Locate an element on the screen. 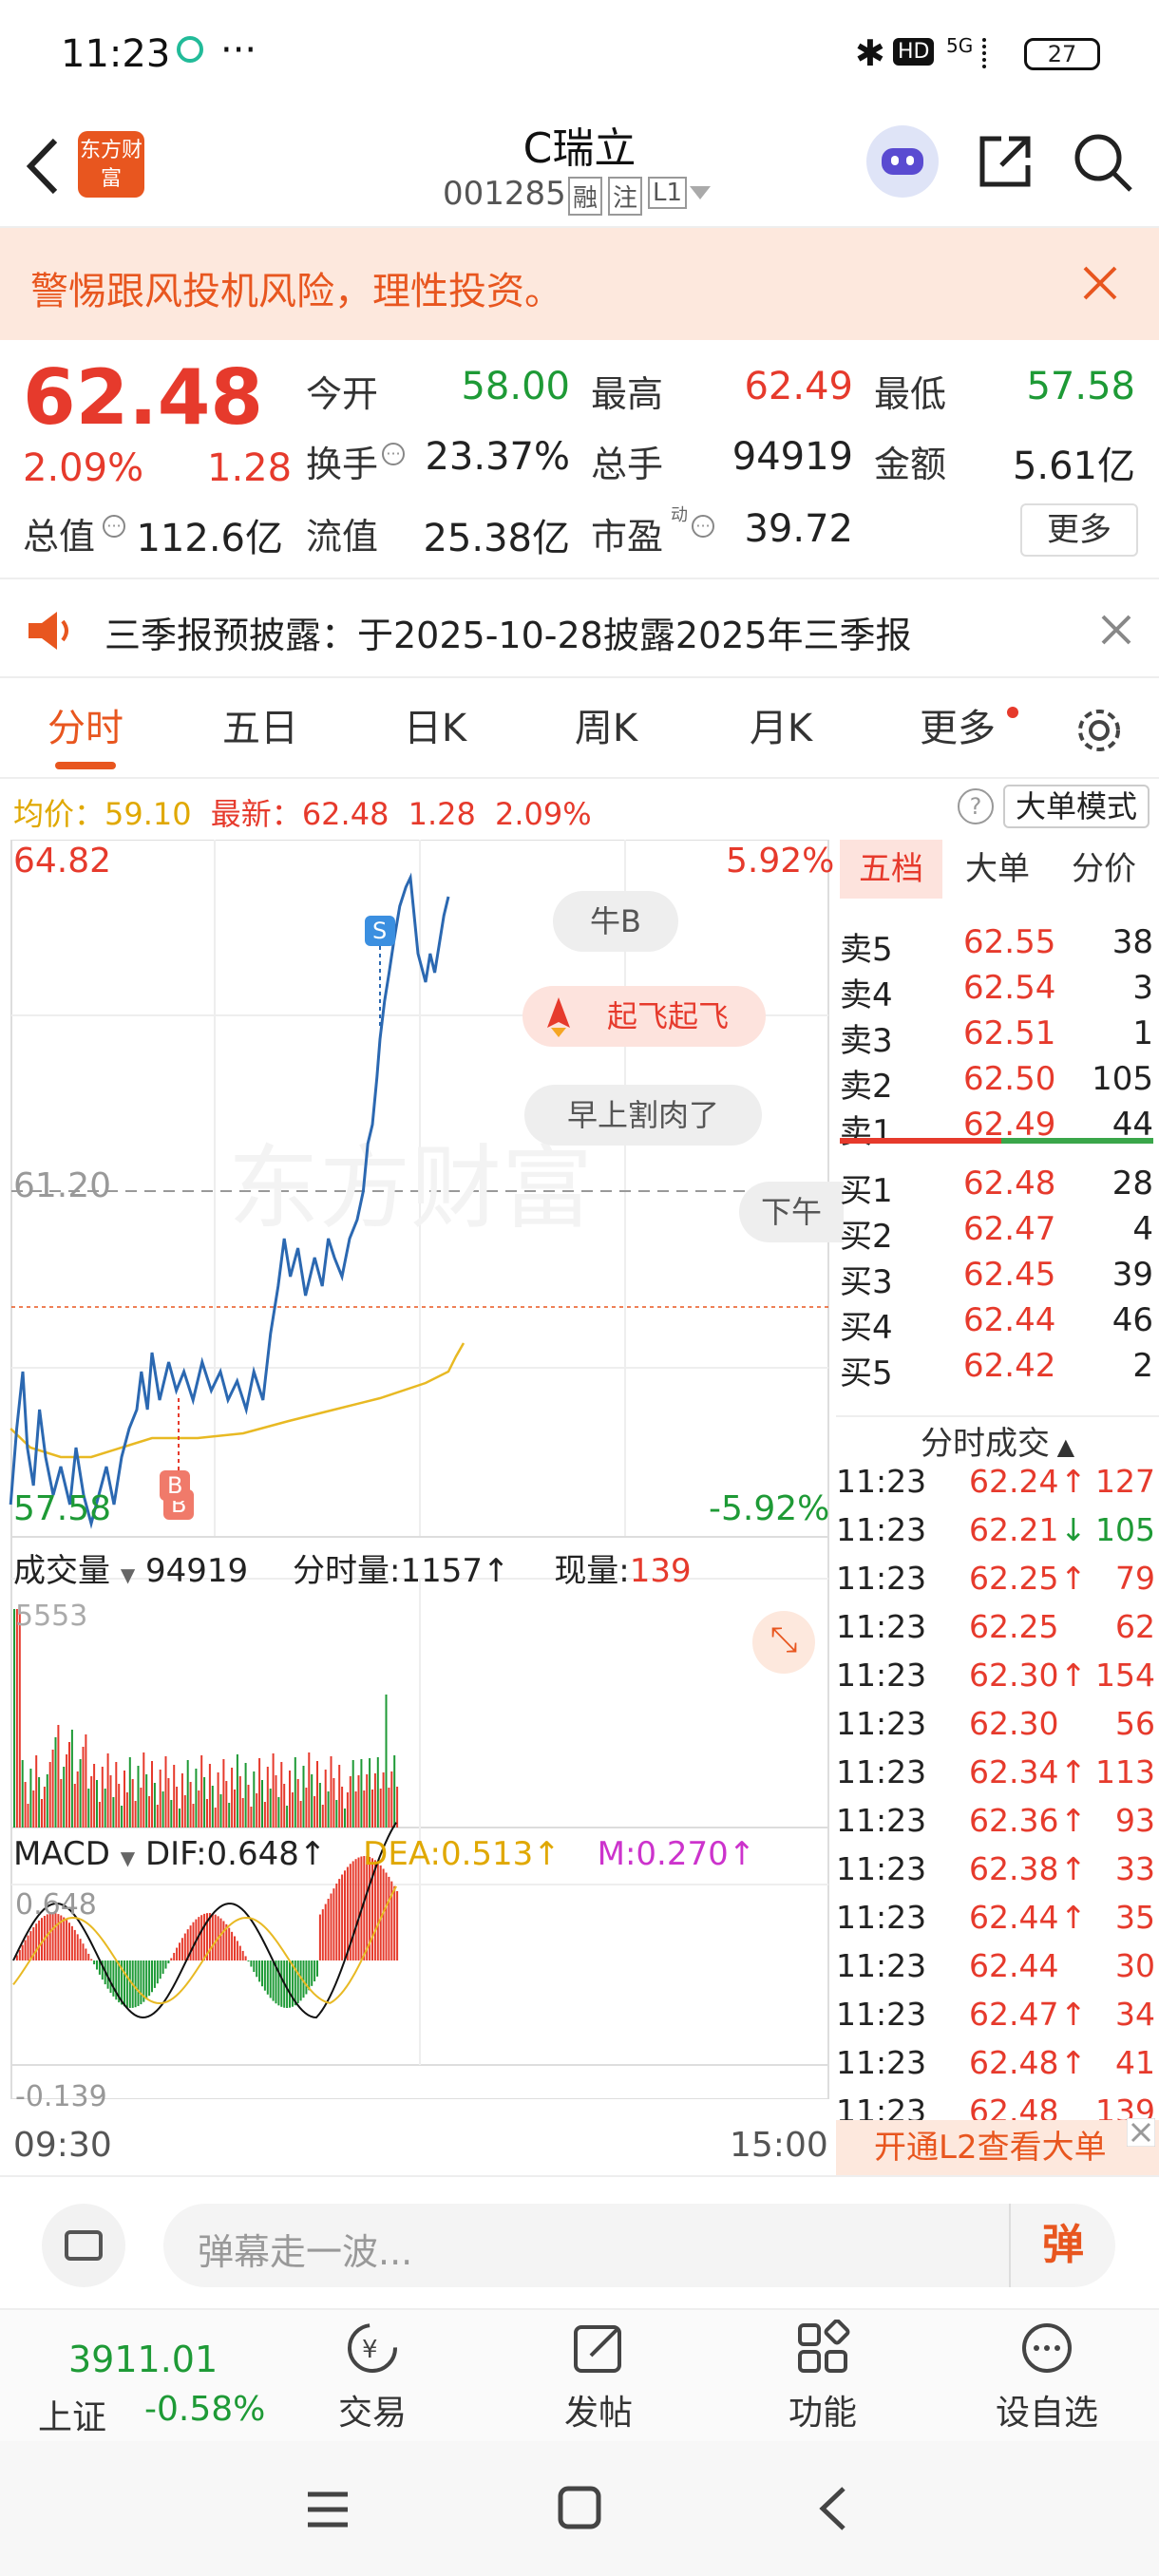 The image size is (1159, 2576). menu-icon is located at coordinates (328, 2509).